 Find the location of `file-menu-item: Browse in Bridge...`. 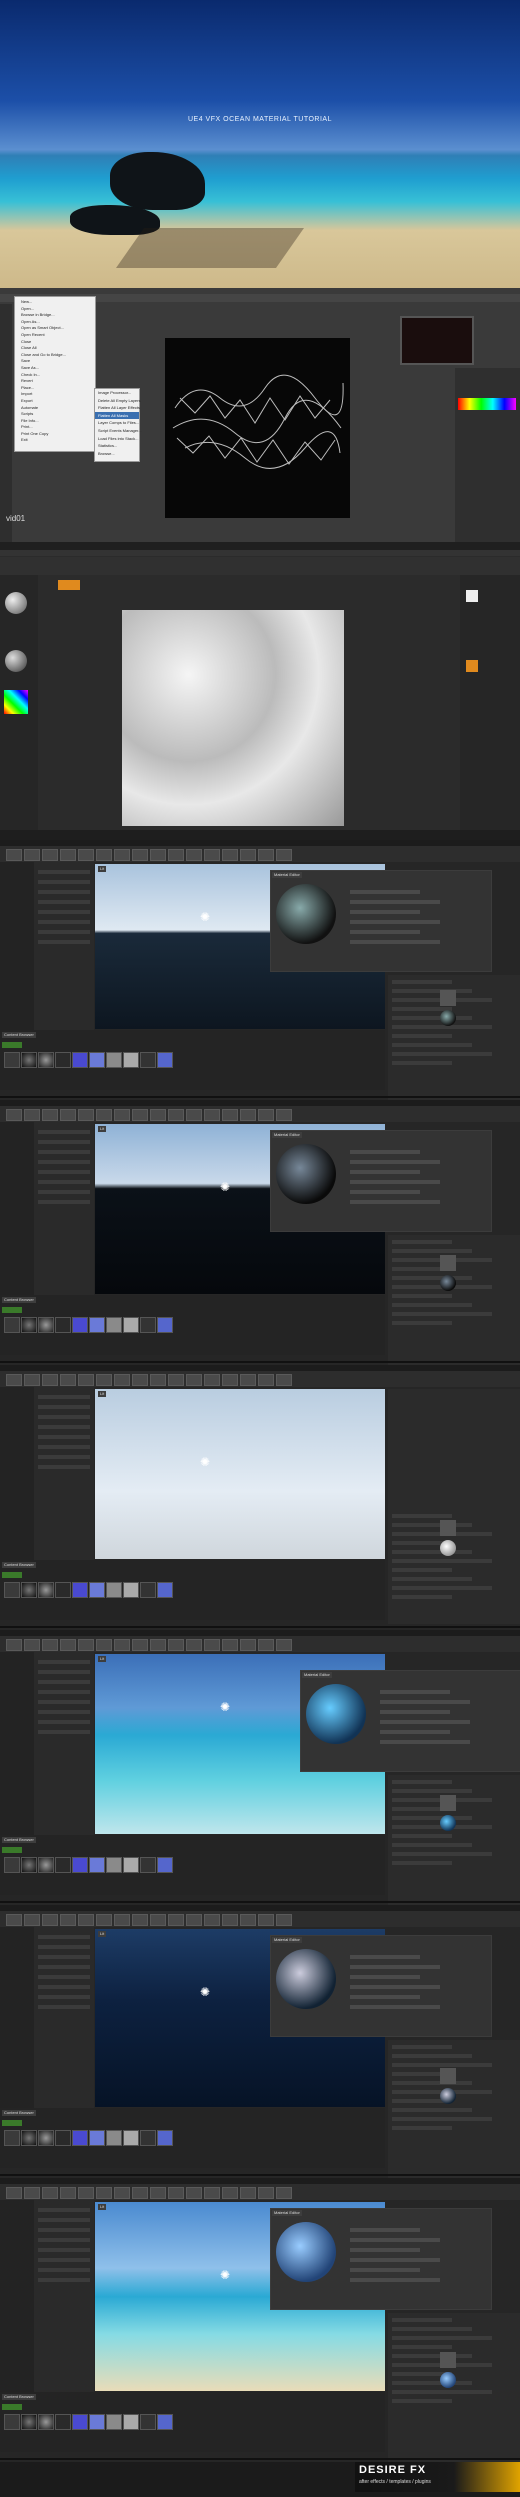

file-menu-item: Browse in Bridge... is located at coordinates (55, 315).